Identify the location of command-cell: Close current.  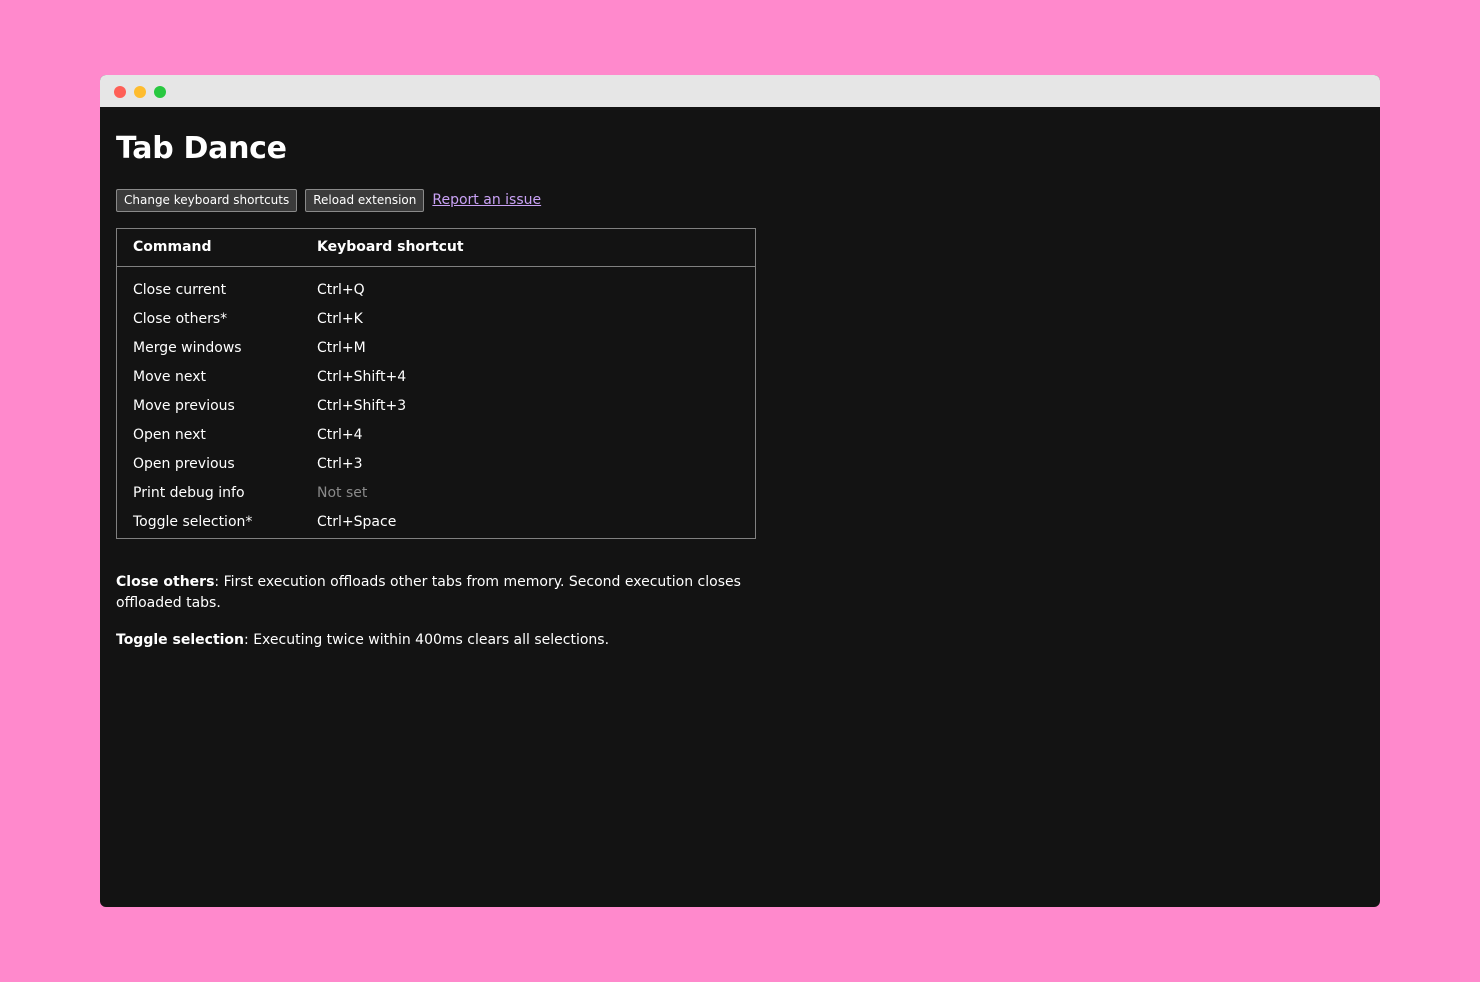
(180, 289).